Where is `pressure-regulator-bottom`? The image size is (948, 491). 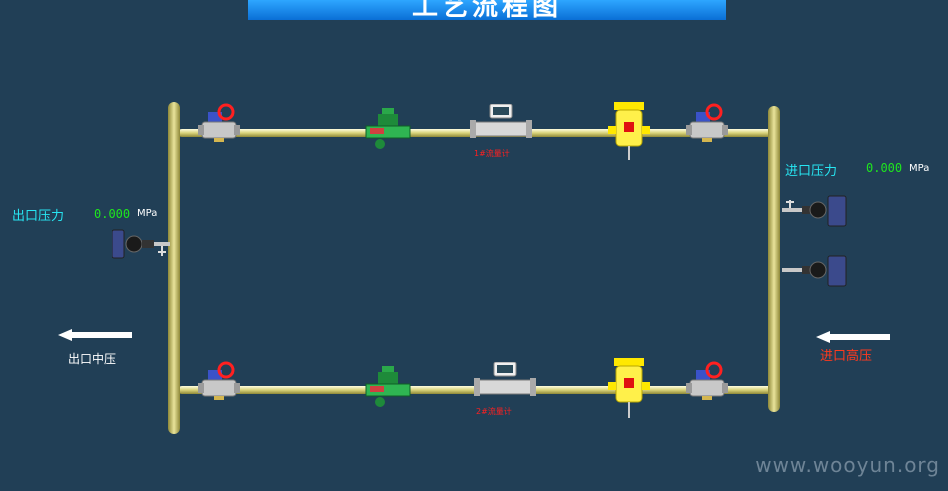
pressure-regulator-bottom is located at coordinates (388, 390).